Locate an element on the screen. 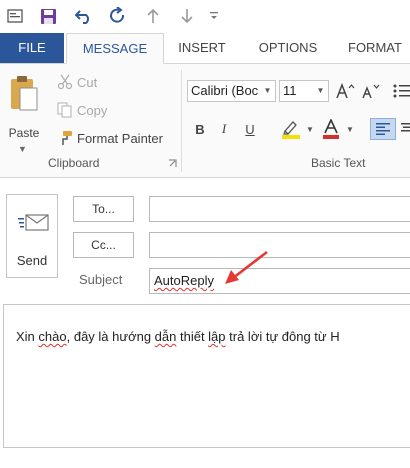  bold-button: B is located at coordinates (200, 129).